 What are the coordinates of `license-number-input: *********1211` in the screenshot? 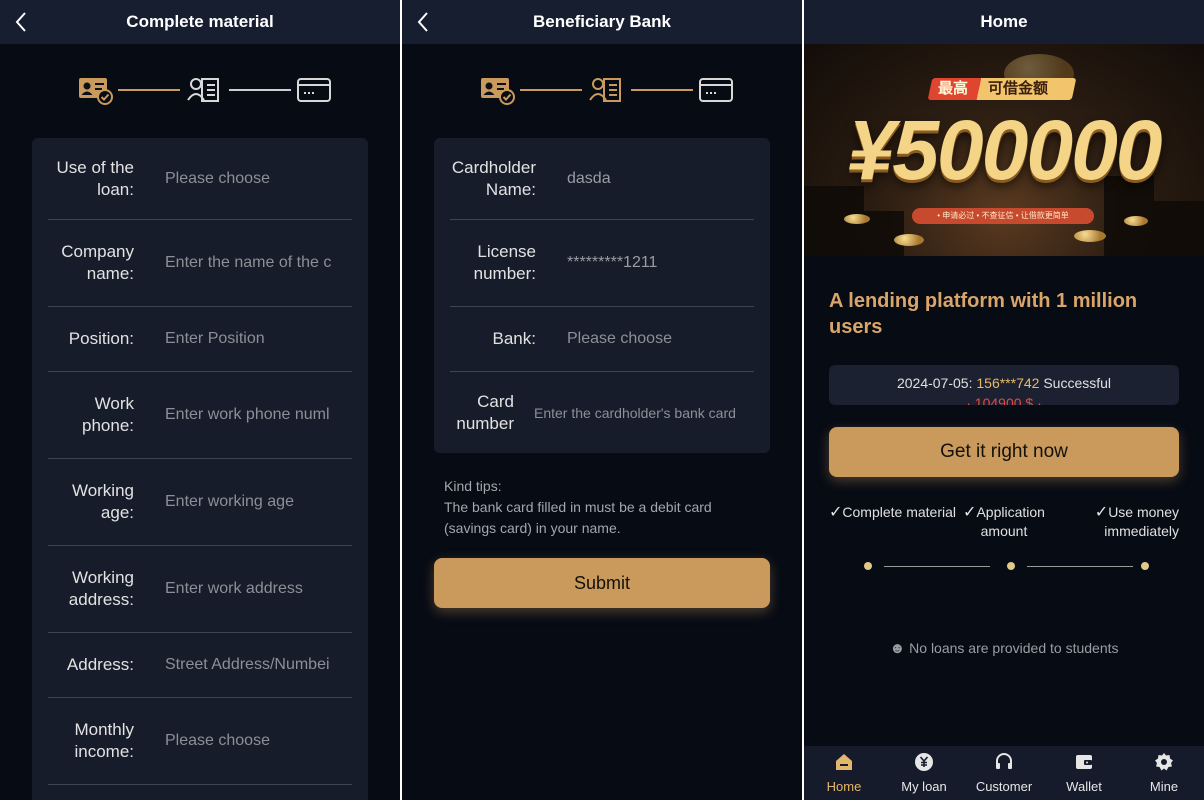 It's located at (656, 263).